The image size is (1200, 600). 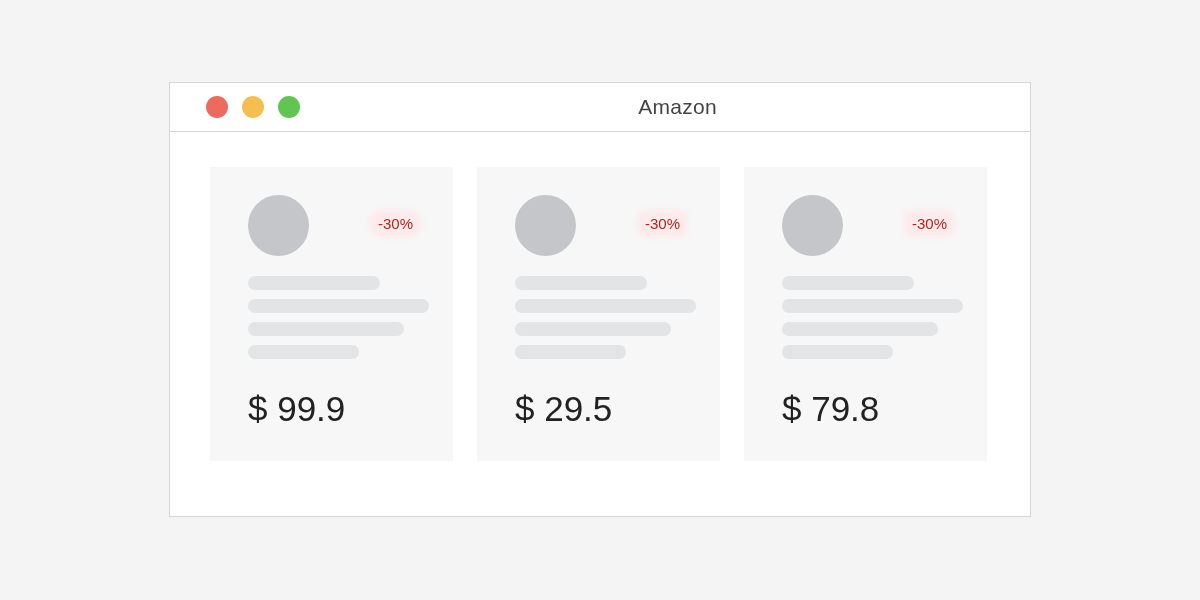 I want to click on product-price: $ 99.9, so click(x=297, y=409).